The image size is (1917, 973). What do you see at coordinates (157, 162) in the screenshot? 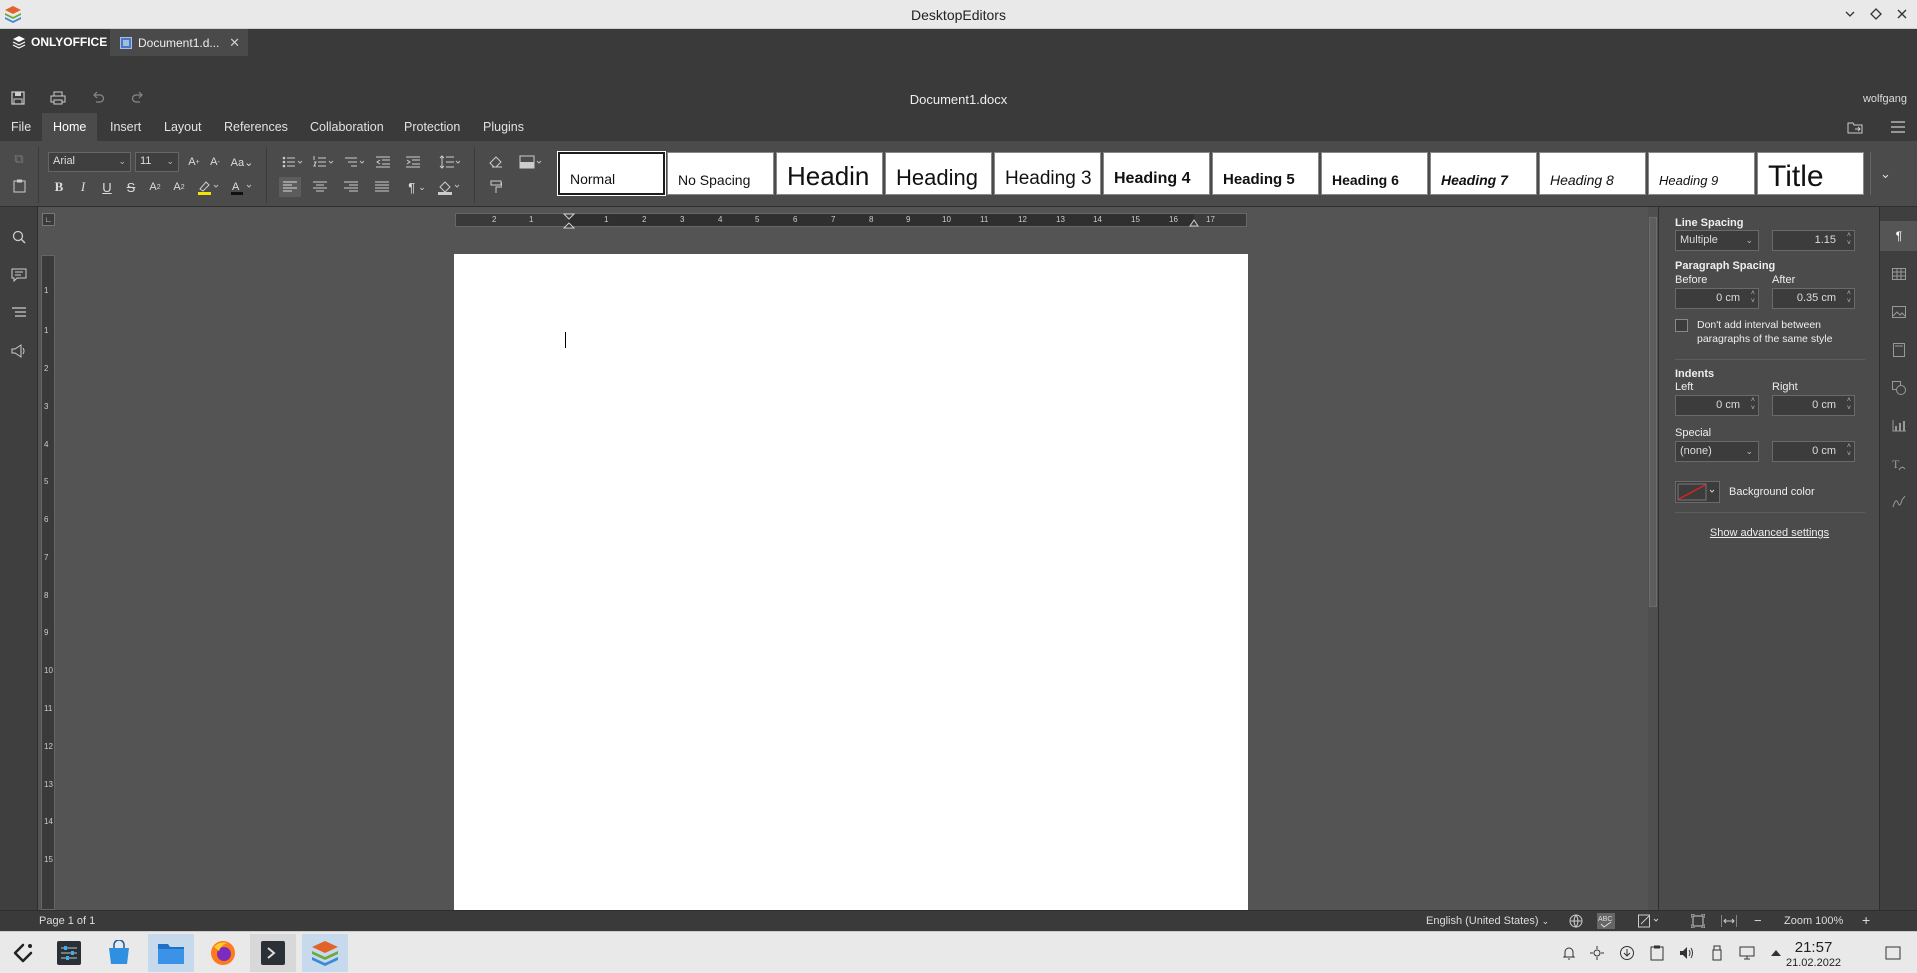
I see `font-size-select: 11 ⌄` at bounding box center [157, 162].